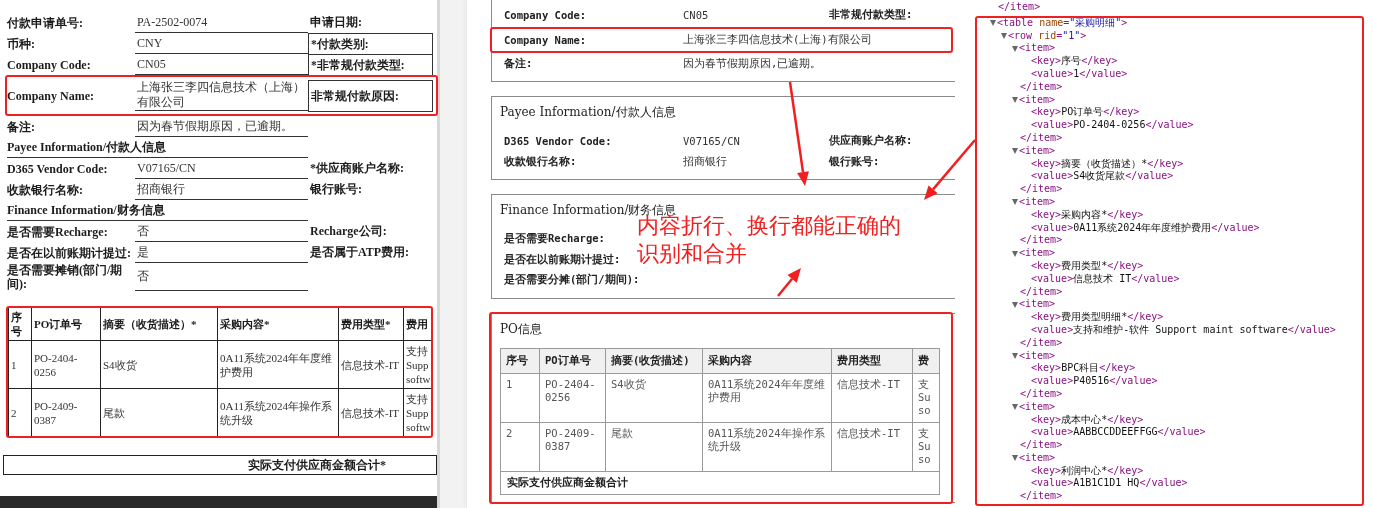 Image resolution: width=1373 pixels, height=508 pixels. I want to click on xml-line: <value>AABBCCDDEEFFGG</value>, so click(1118, 433).